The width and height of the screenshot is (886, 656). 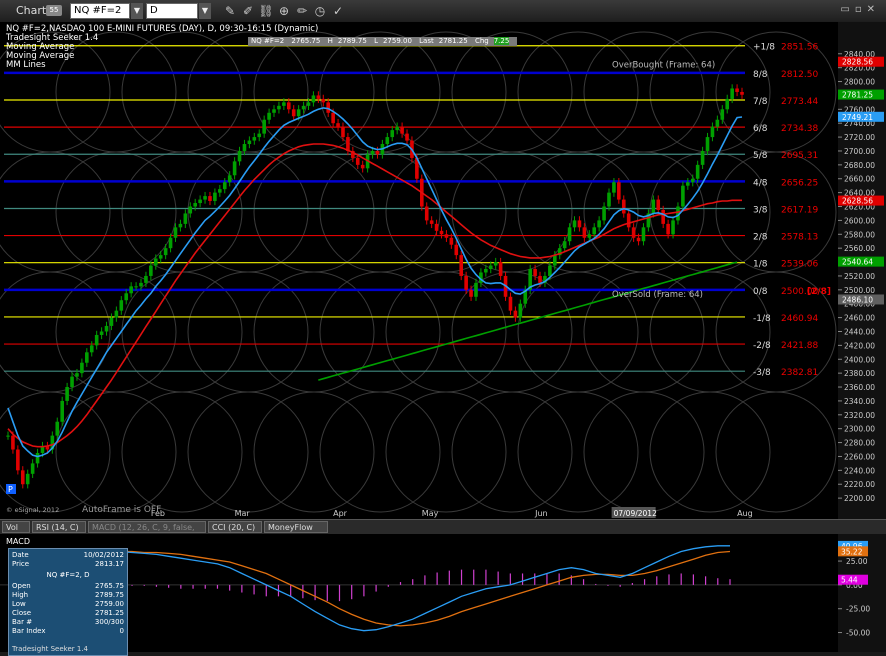 I want to click on price-axis-label: 2200.00, so click(x=859, y=498).